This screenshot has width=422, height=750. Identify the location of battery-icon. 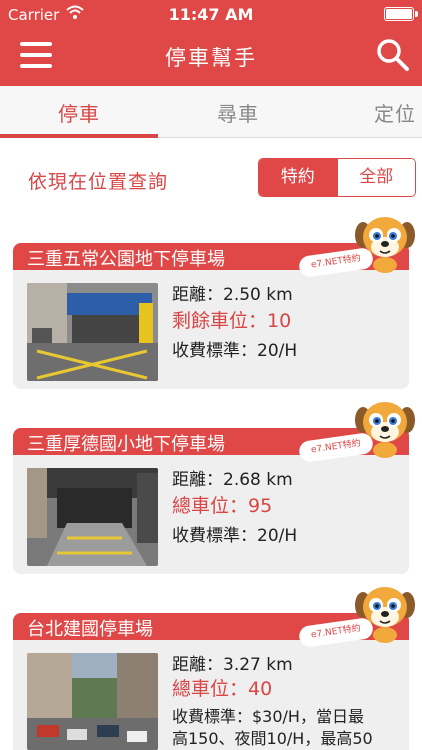
(401, 14).